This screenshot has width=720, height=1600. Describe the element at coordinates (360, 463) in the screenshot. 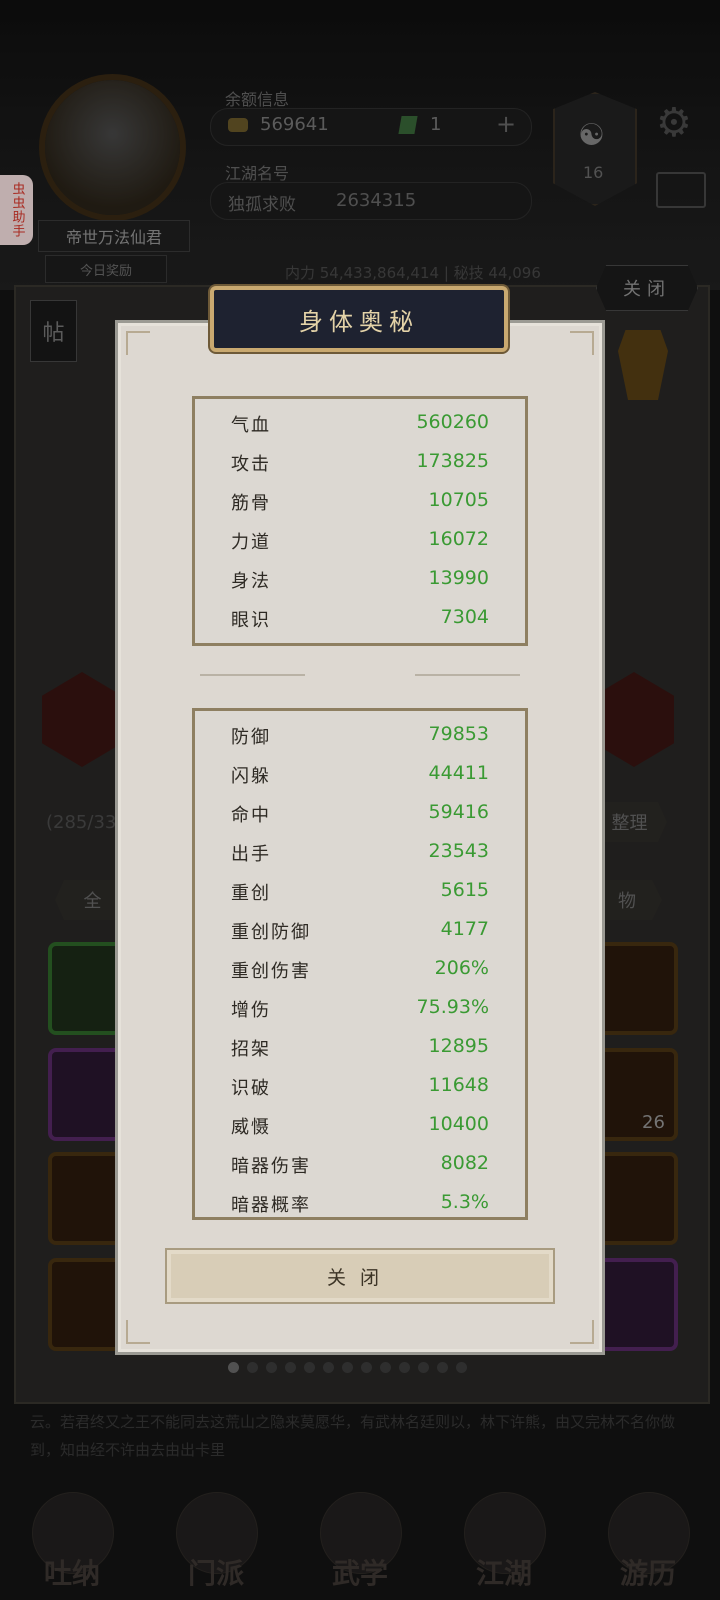

I see `stat-row: 攻击 173825` at that location.